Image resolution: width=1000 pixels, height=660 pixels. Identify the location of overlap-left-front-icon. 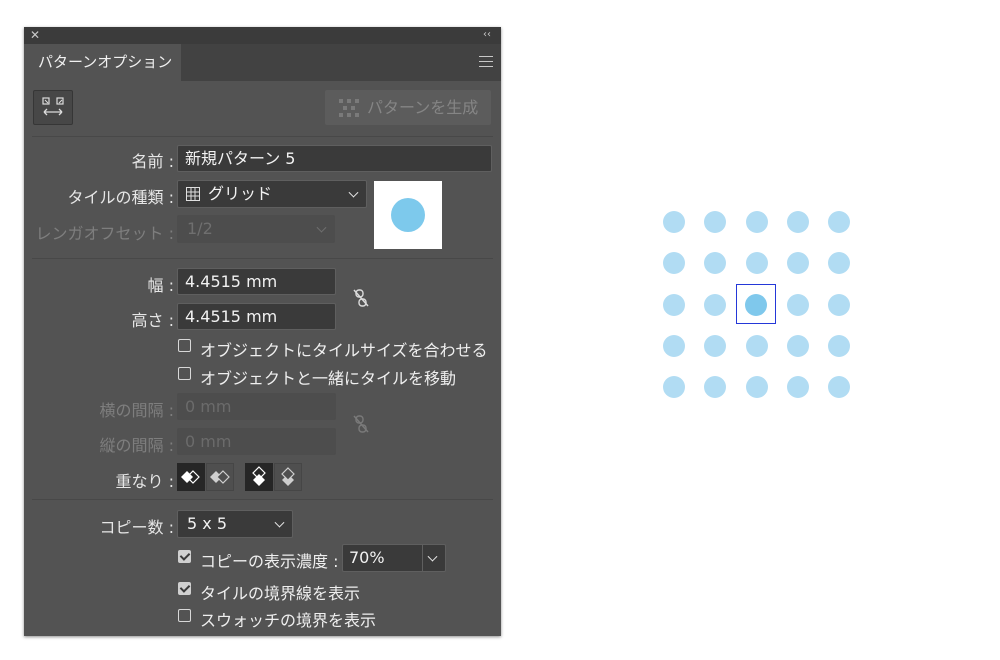
(190, 477).